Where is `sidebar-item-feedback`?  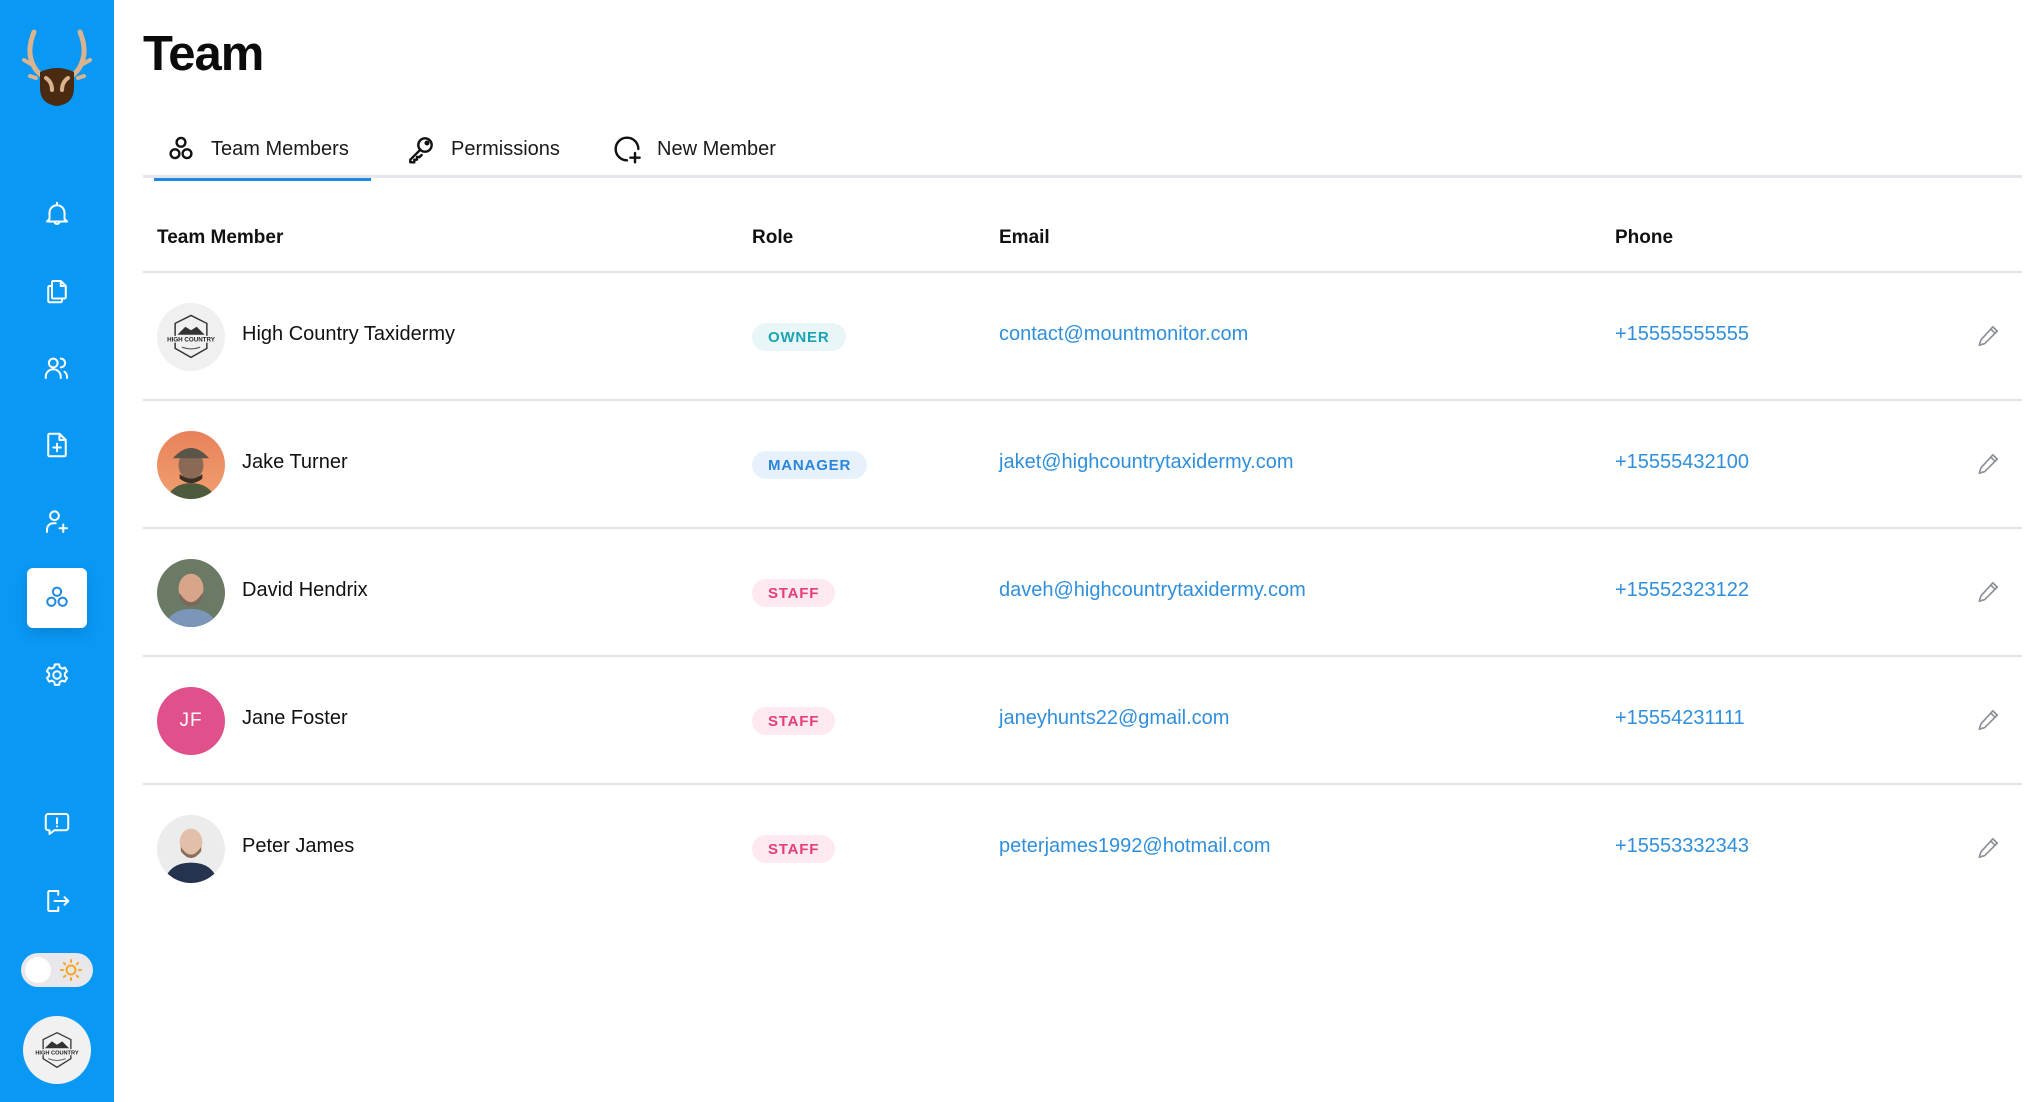 sidebar-item-feedback is located at coordinates (57, 824).